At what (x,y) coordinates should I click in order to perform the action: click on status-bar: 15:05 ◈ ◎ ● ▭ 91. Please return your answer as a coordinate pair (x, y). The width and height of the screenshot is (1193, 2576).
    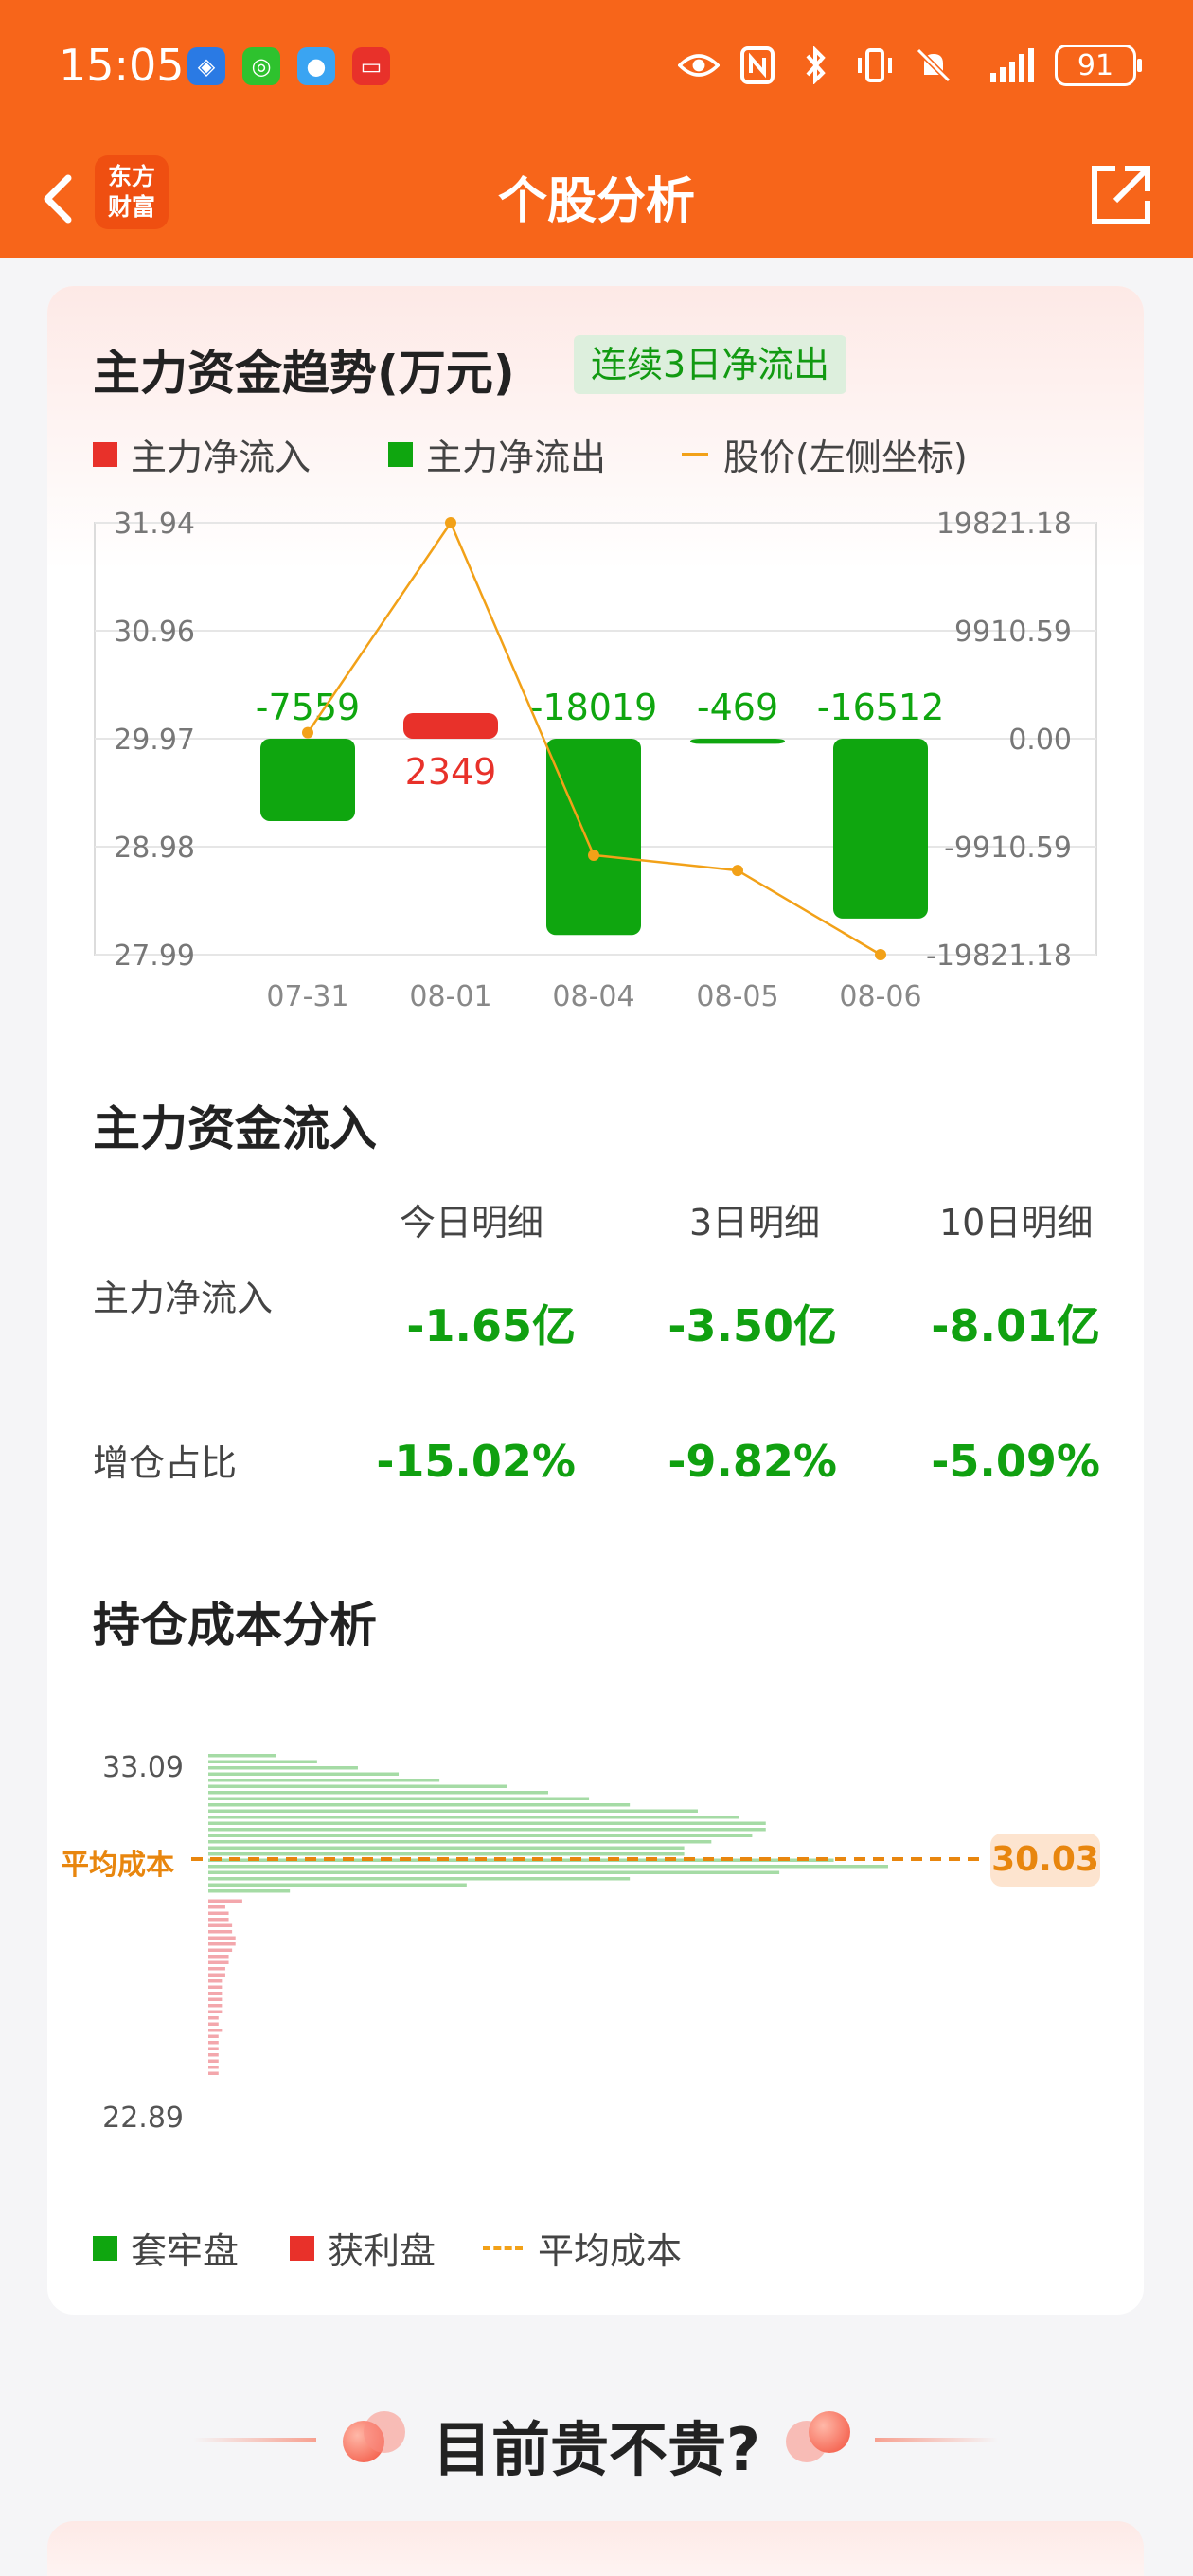
    Looking at the image, I should click on (596, 66).